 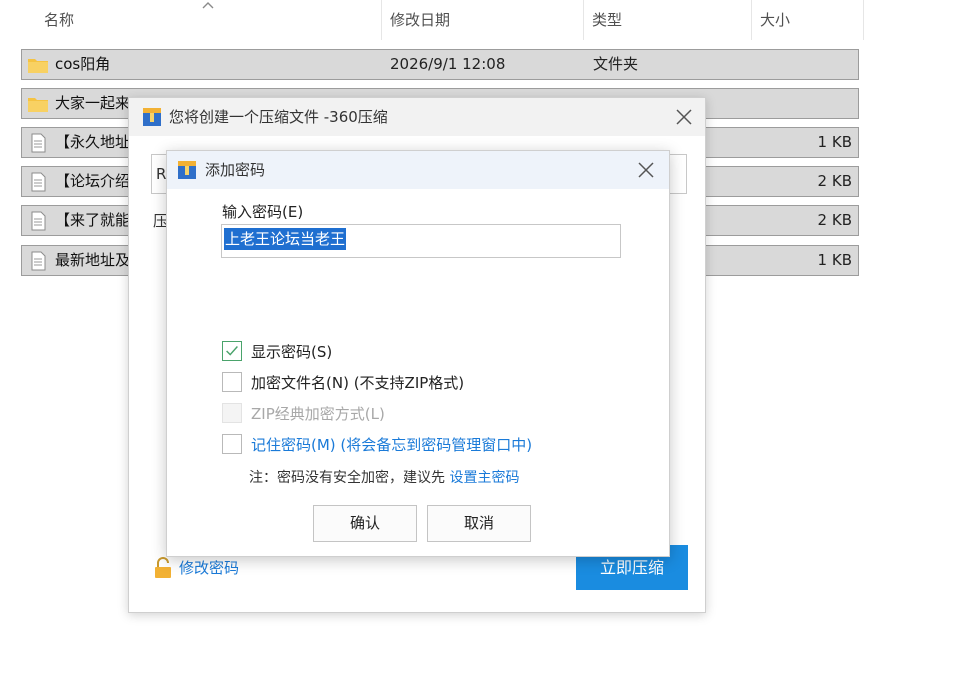 I want to click on show-password-label: 显示密码(S), so click(x=292, y=352).